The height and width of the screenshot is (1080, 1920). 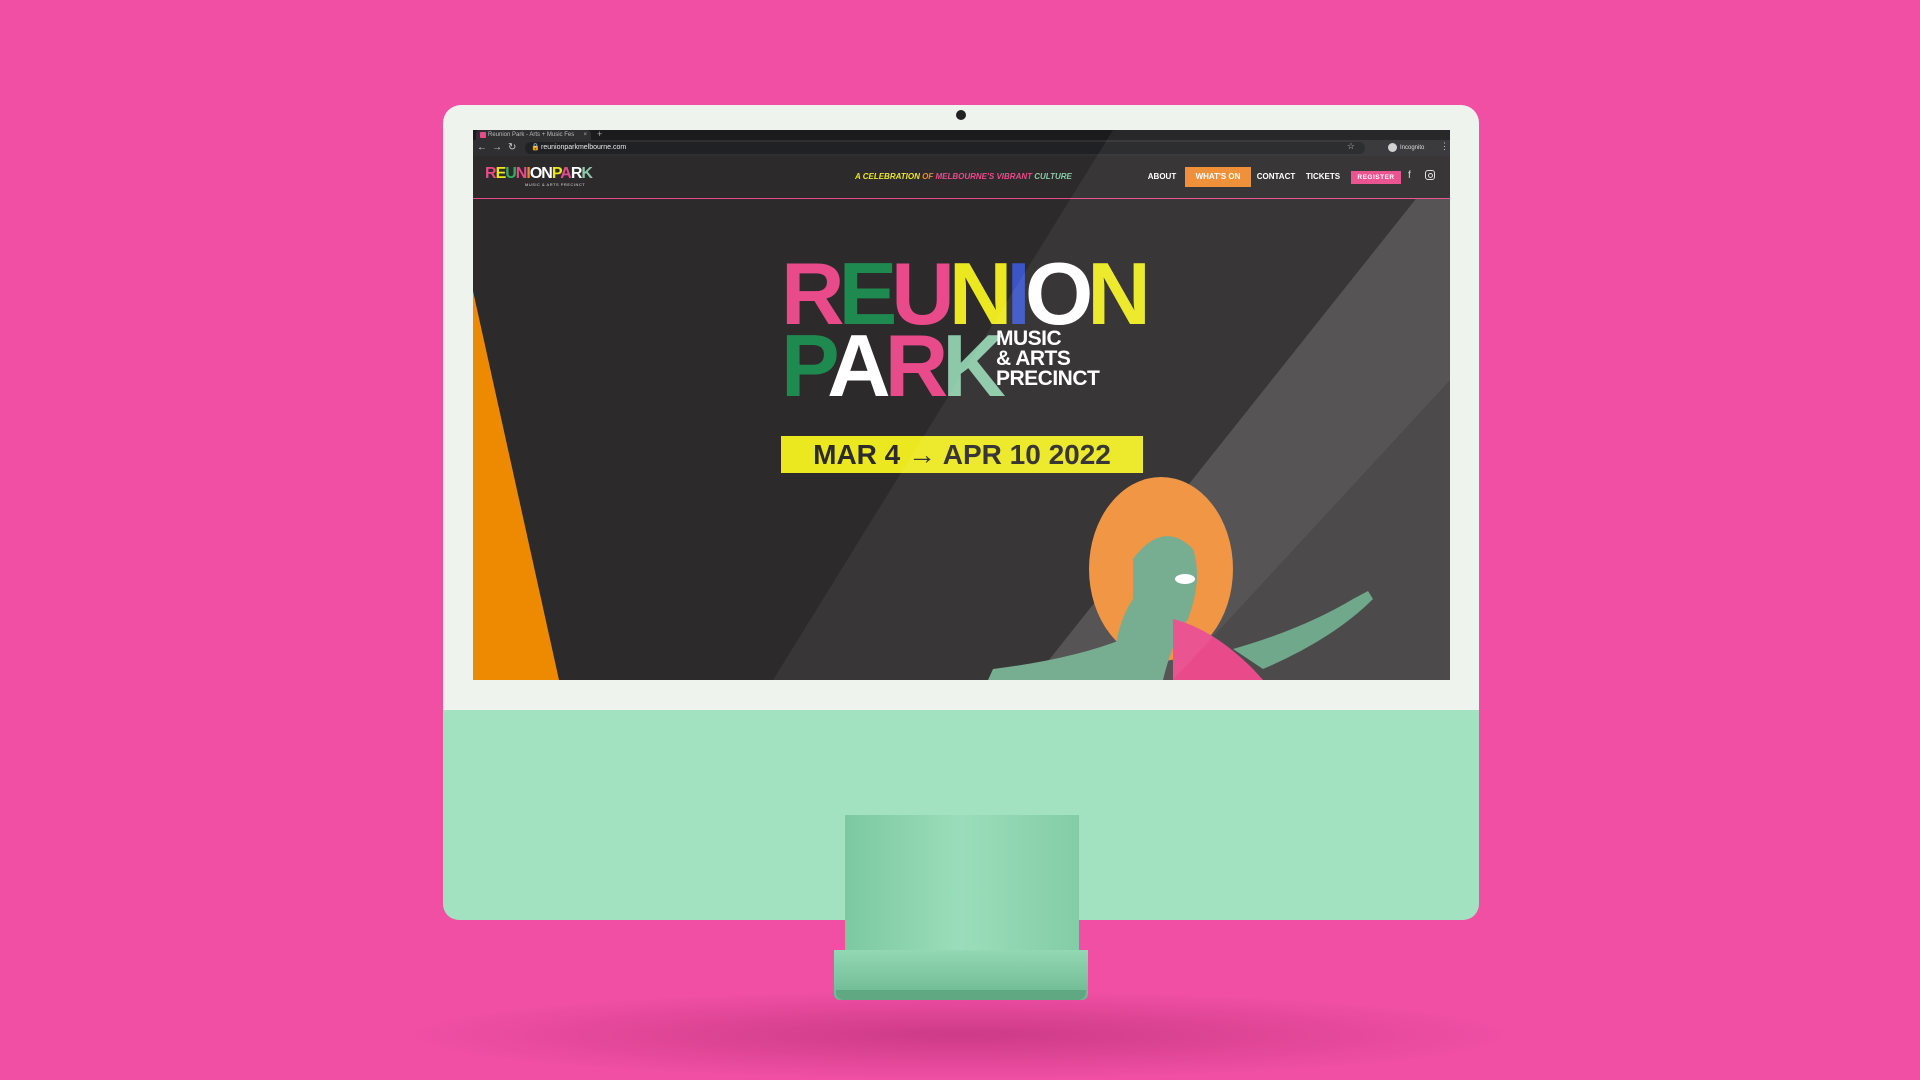 What do you see at coordinates (961, 198) in the screenshot?
I see `header-divider` at bounding box center [961, 198].